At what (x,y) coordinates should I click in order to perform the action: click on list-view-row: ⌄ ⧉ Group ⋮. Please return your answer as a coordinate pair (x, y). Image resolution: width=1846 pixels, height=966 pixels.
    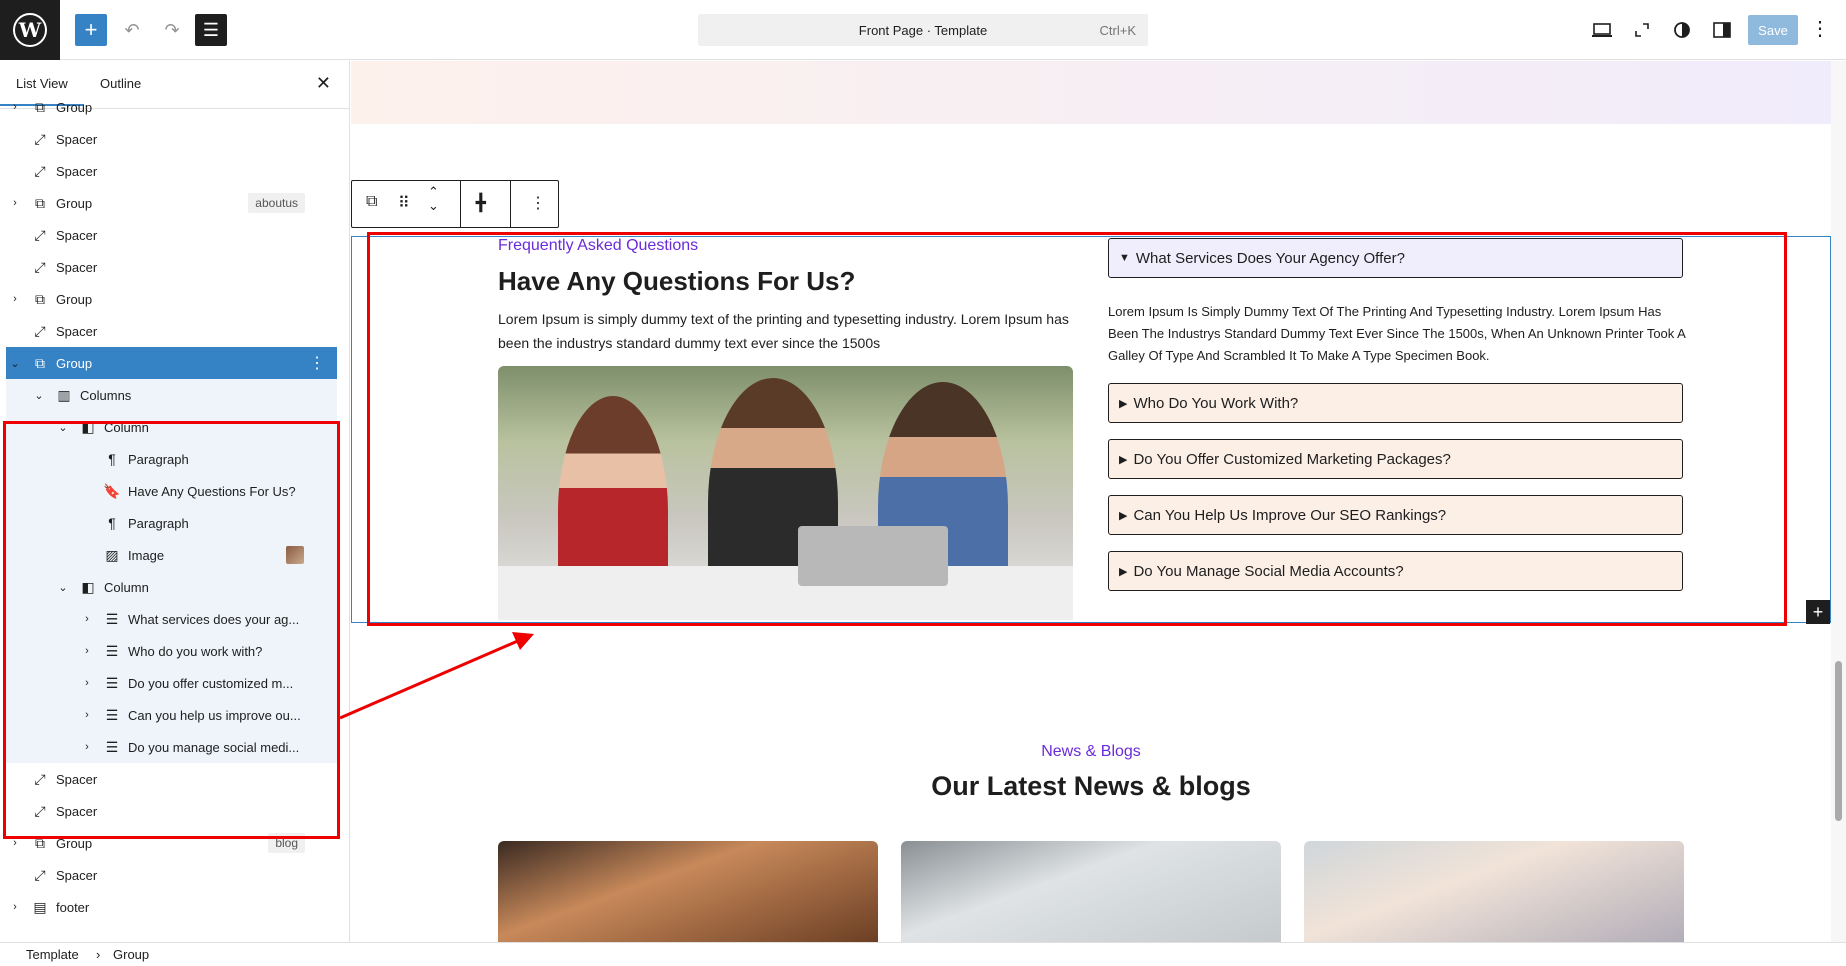
    Looking at the image, I should click on (171, 363).